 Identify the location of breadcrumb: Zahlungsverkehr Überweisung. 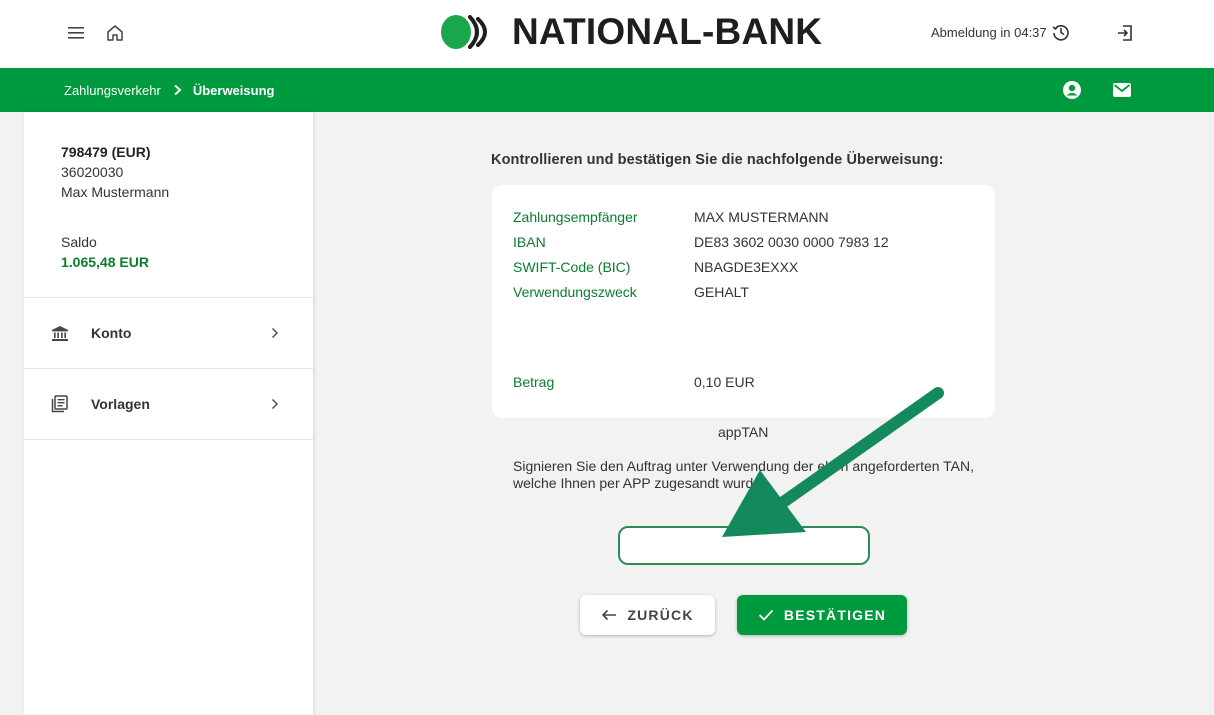
(169, 90).